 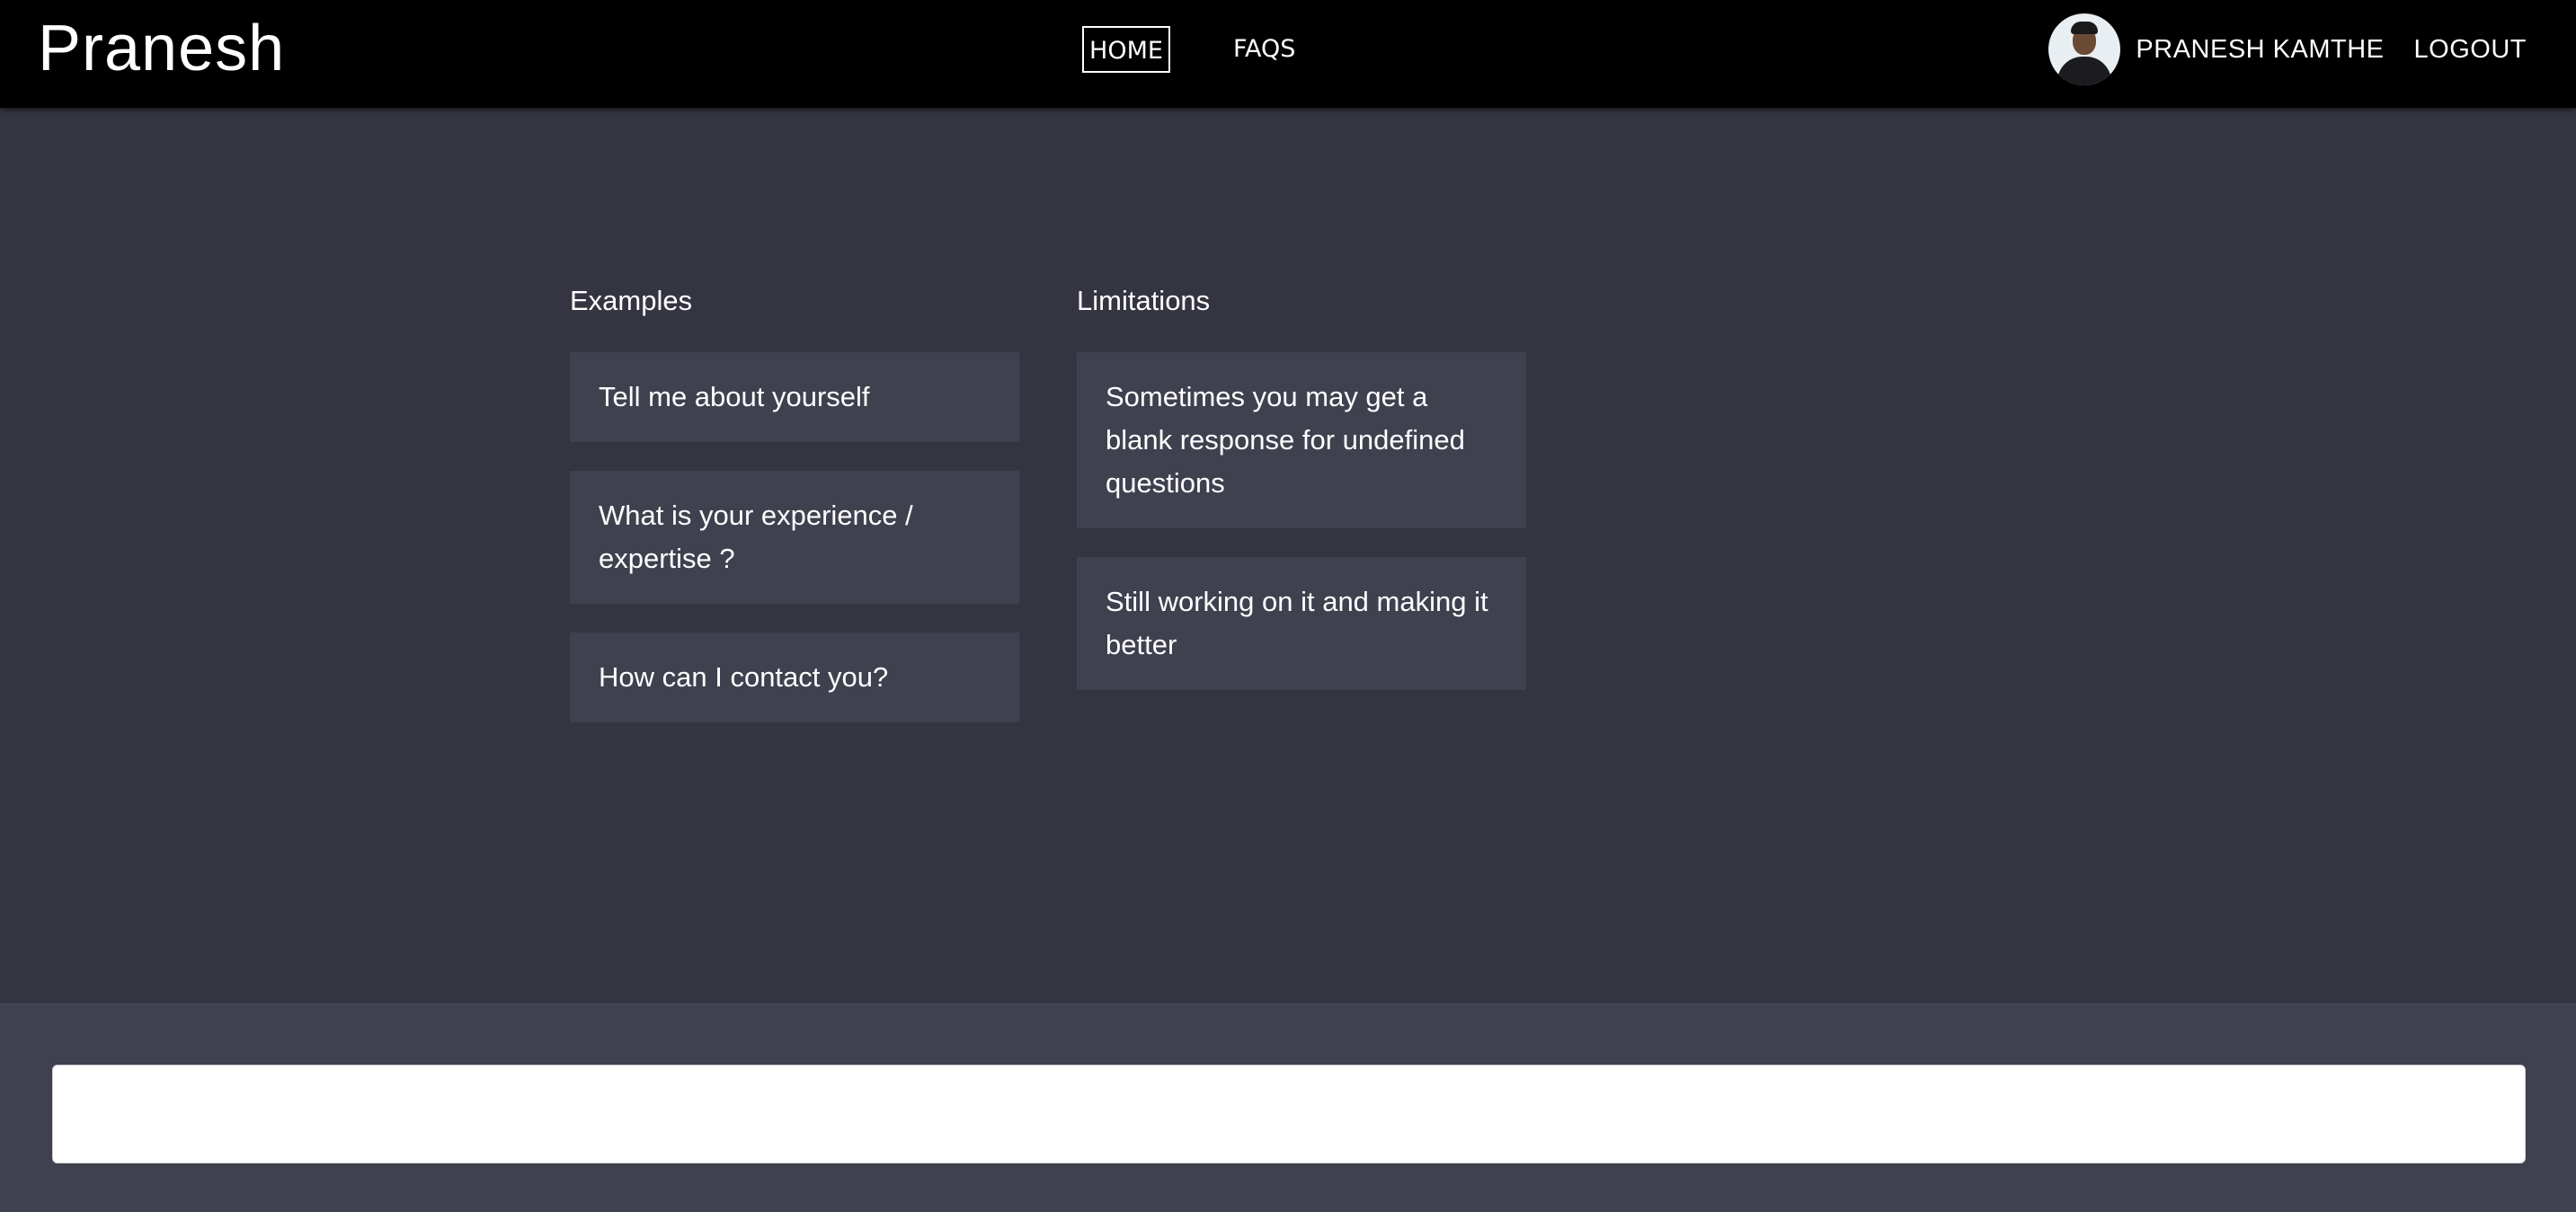 I want to click on avatar-hair-shape, so click(x=2085, y=28).